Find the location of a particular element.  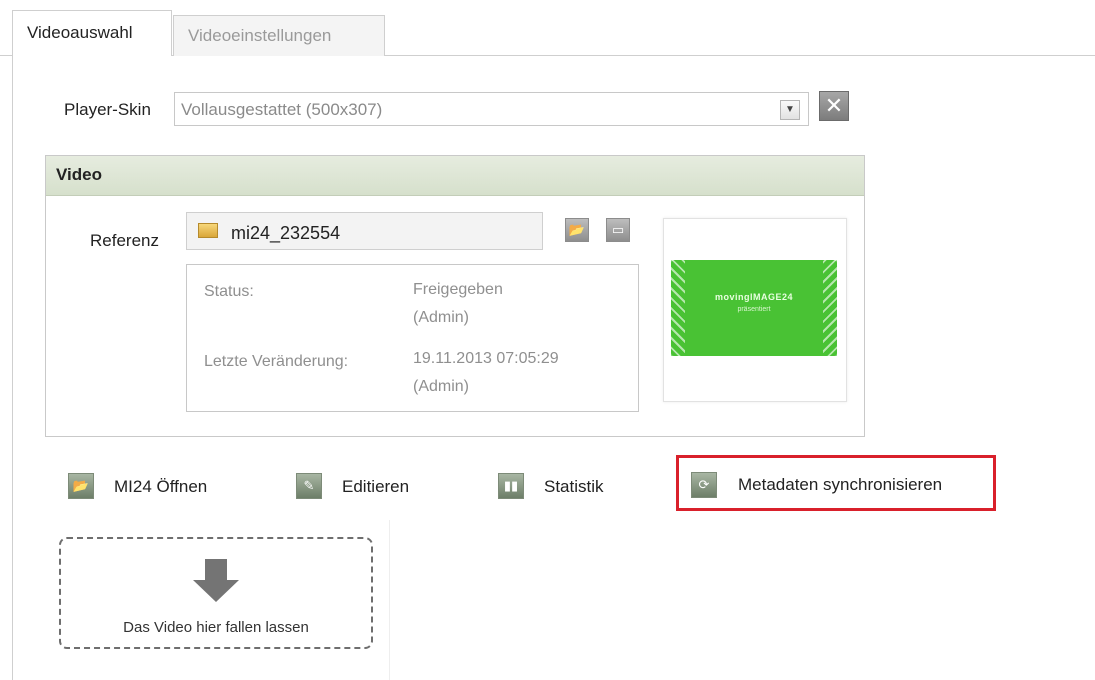

video-file-icon is located at coordinates (208, 230).